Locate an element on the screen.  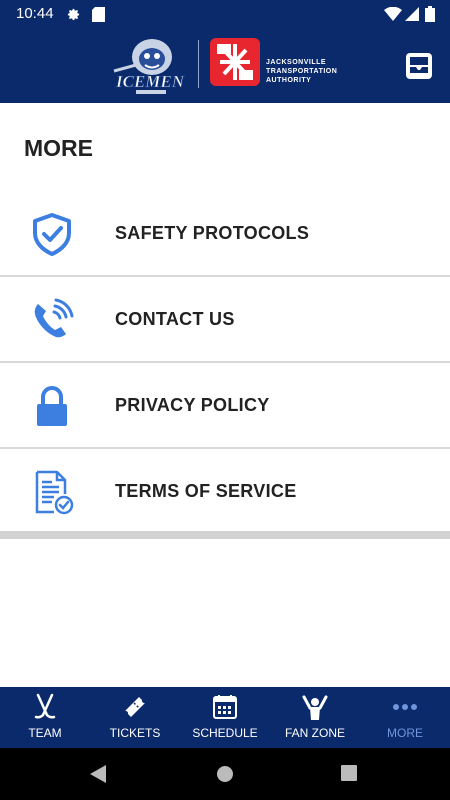
document-check-icon is located at coordinates (54, 492).